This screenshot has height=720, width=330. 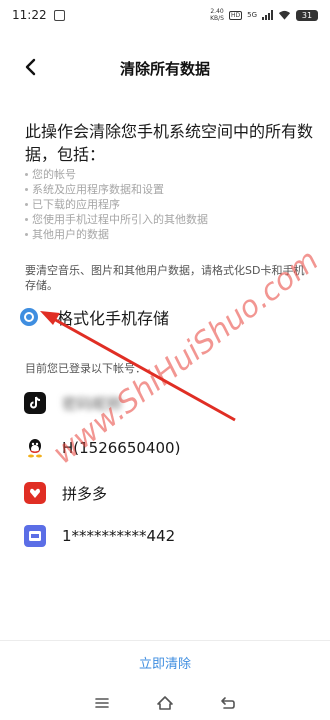 I want to click on account-name: 1**********442, so click(x=119, y=536).